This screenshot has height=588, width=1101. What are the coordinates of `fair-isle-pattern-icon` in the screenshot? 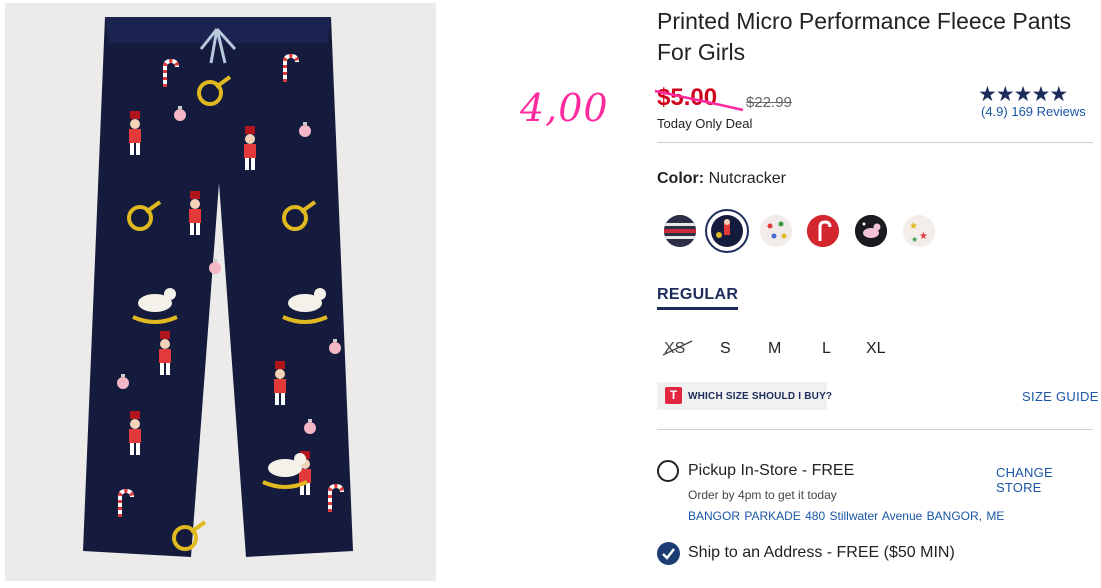 It's located at (680, 231).